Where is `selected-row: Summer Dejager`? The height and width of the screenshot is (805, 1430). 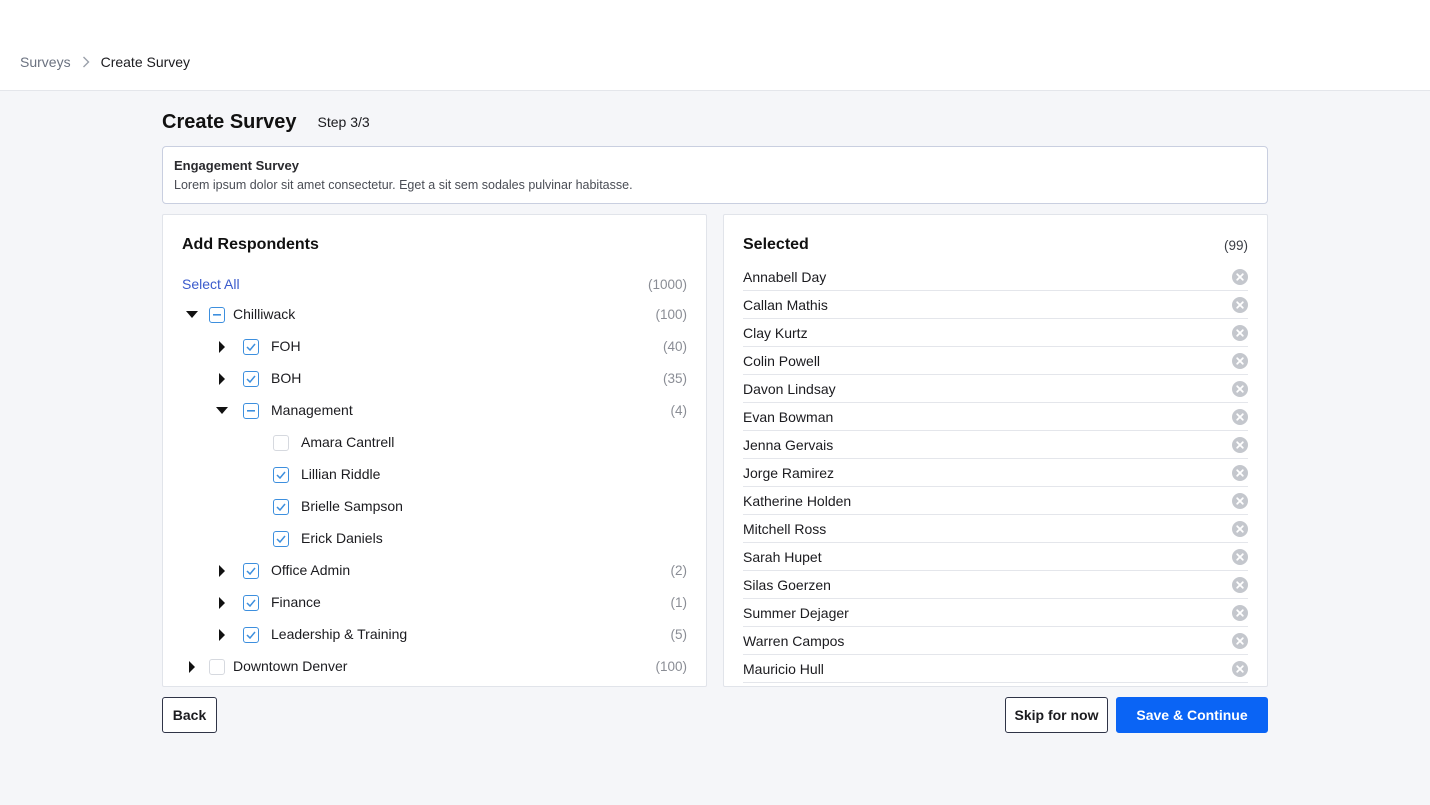 selected-row: Summer Dejager is located at coordinates (995, 613).